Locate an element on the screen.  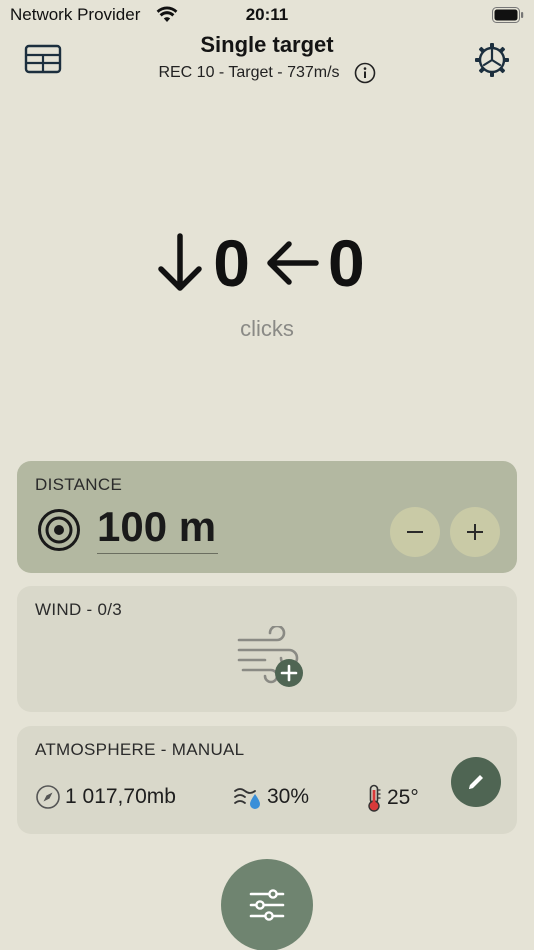
arrow-down-icon is located at coordinates (180, 262).